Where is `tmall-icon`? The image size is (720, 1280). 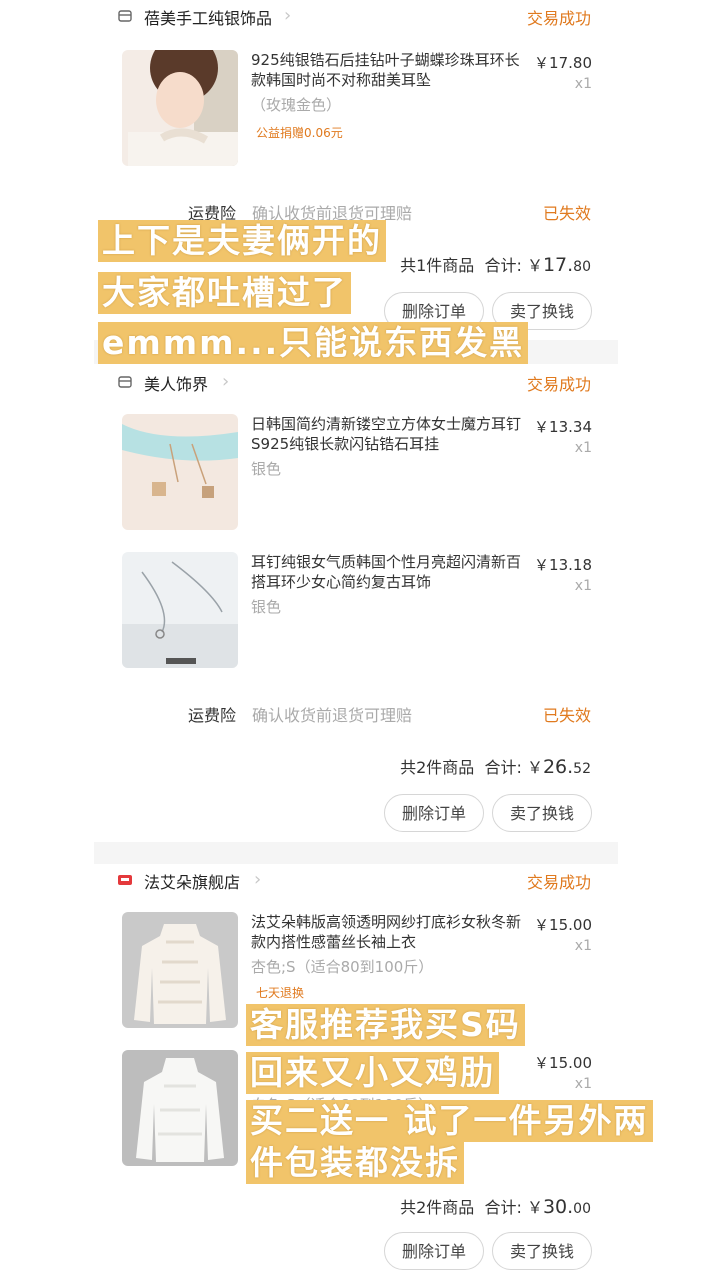
tmall-icon is located at coordinates (125, 880).